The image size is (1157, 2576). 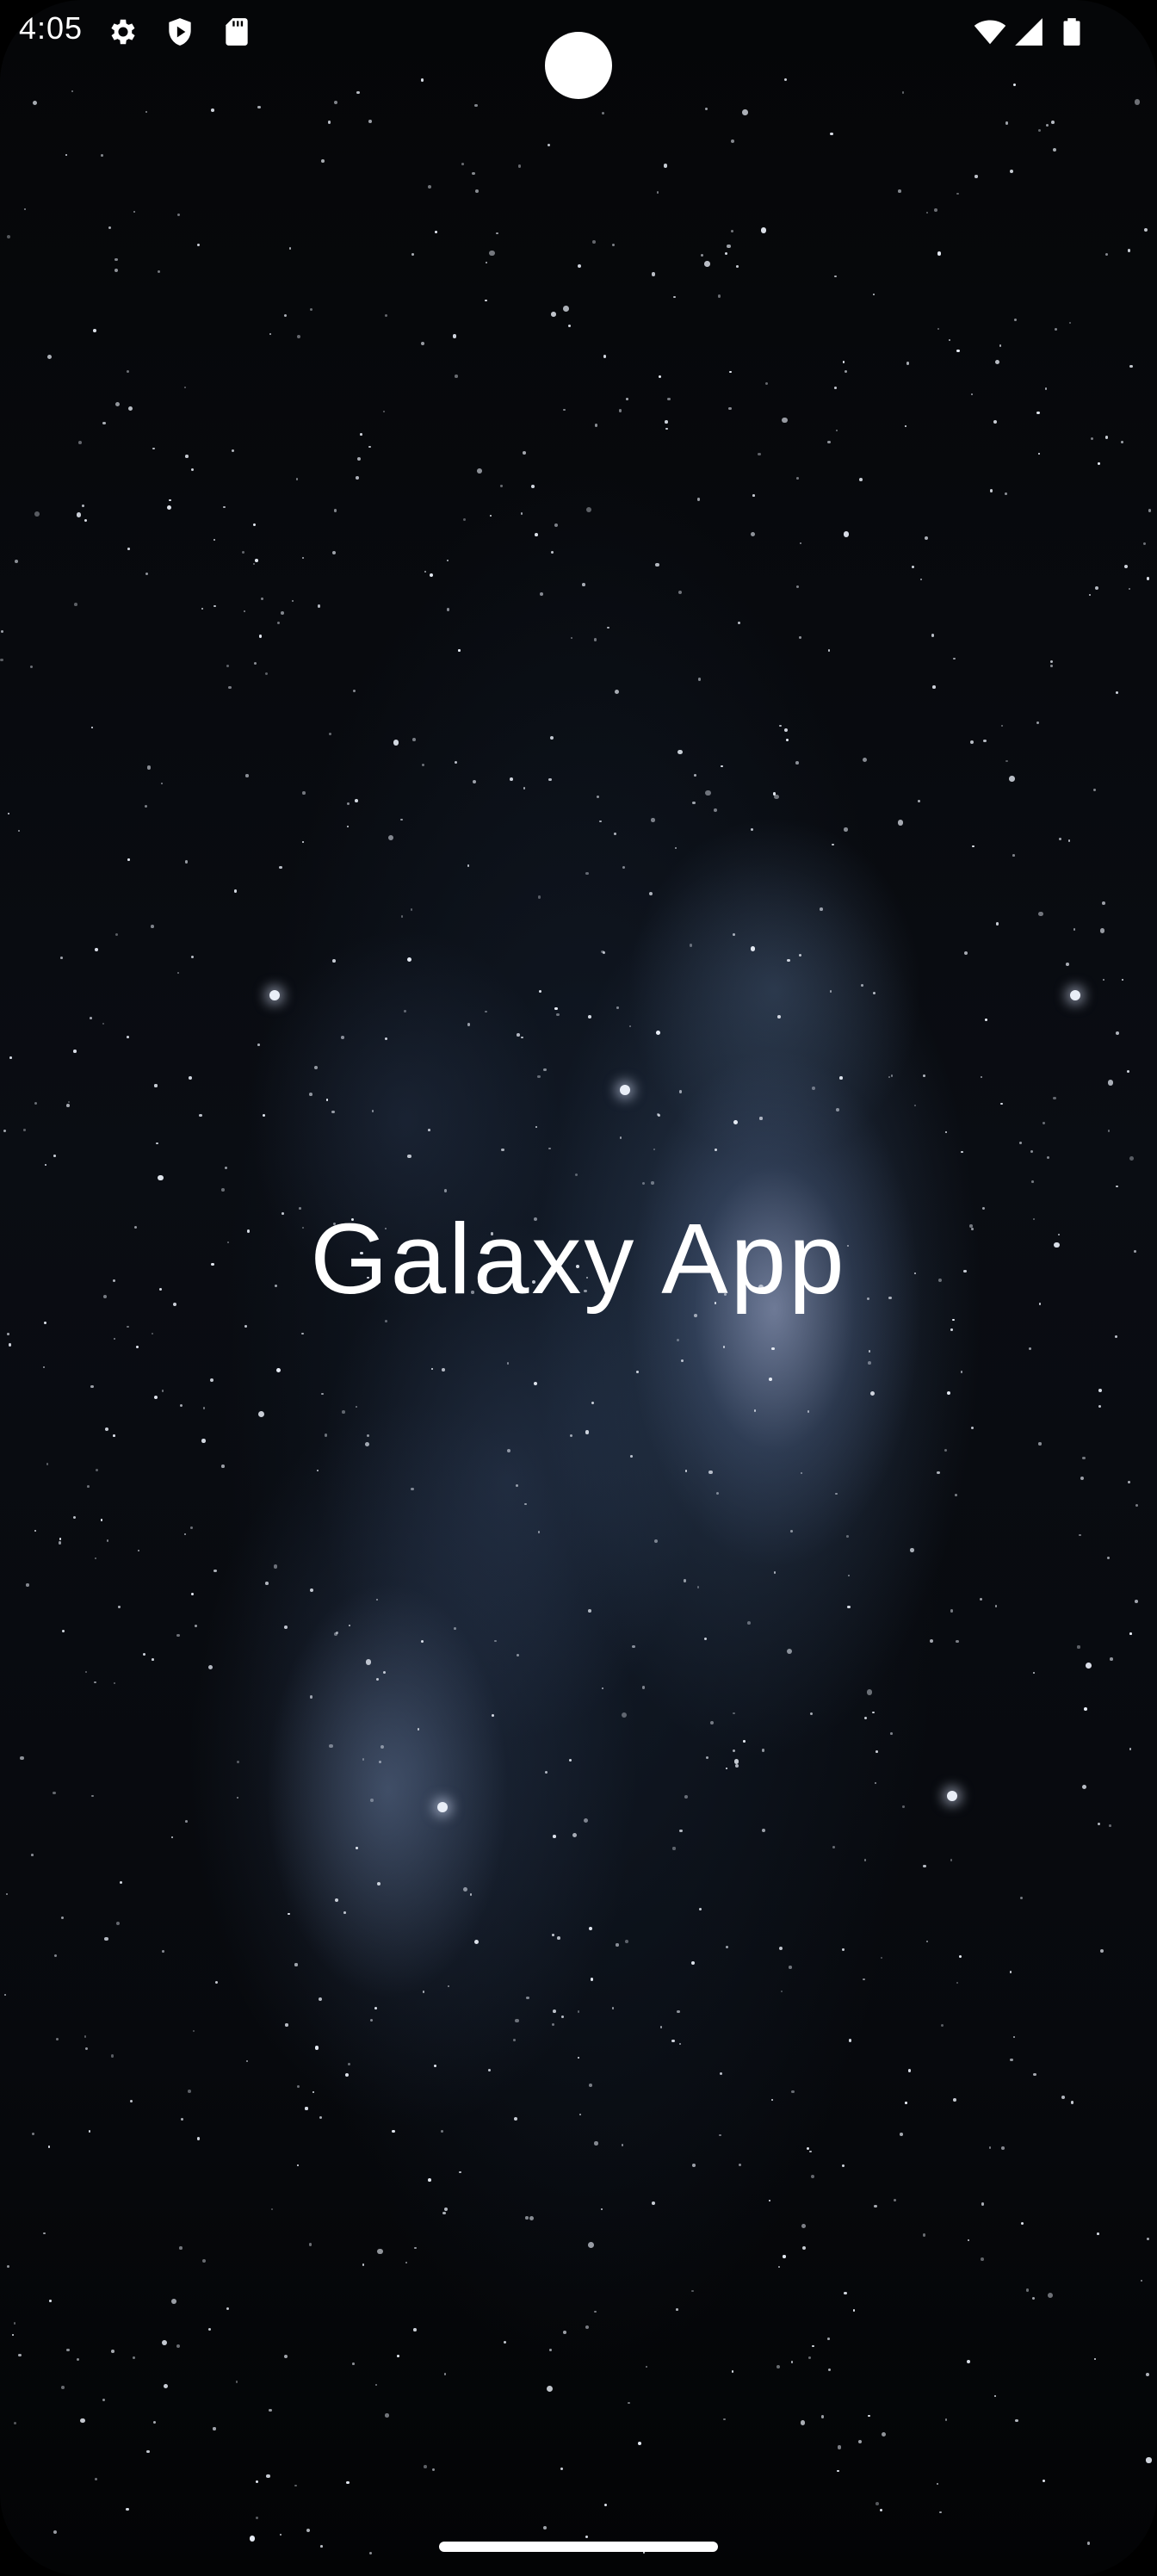 What do you see at coordinates (579, 2547) in the screenshot?
I see `home-indicator` at bounding box center [579, 2547].